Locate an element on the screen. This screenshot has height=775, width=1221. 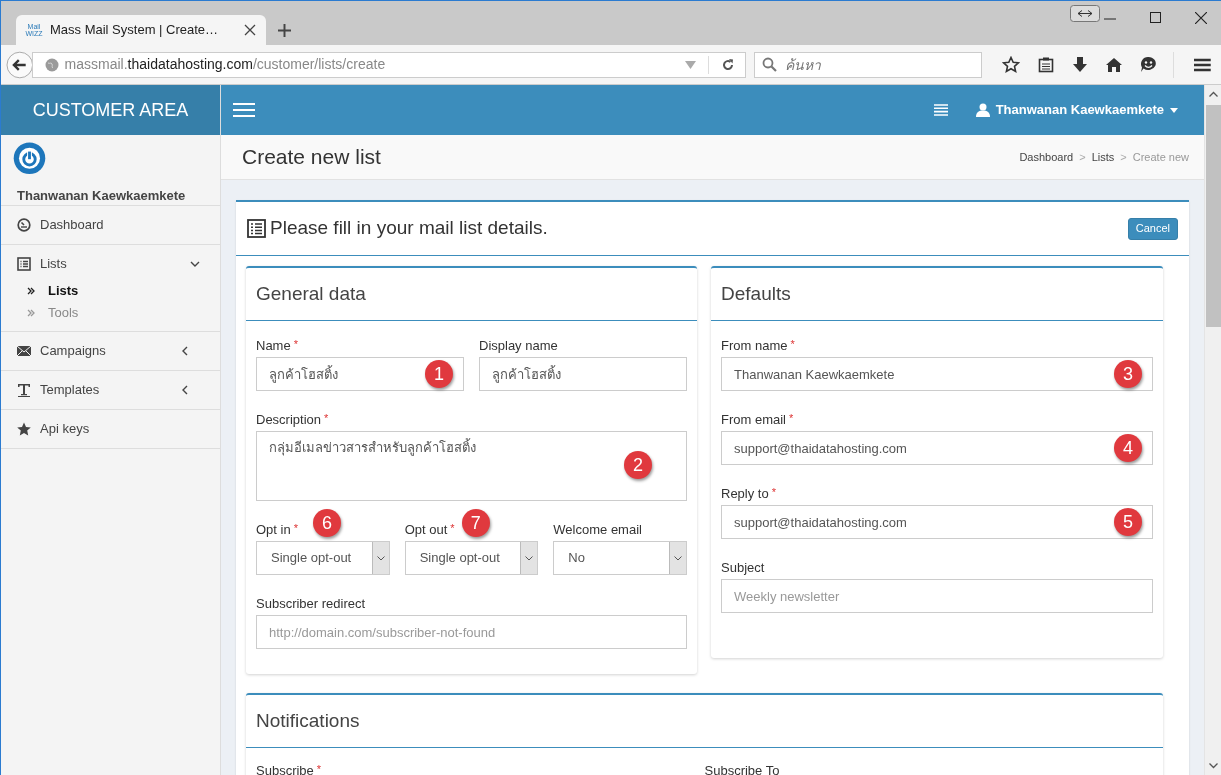
number-marker: 7 is located at coordinates (475, 523).